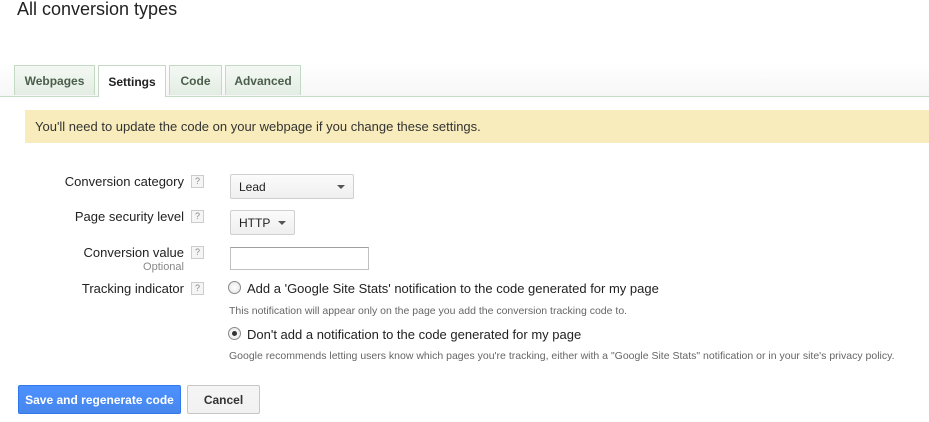 The width and height of the screenshot is (929, 422). What do you see at coordinates (132, 288) in the screenshot?
I see `tracking-indicator-label: Tracking indicator` at bounding box center [132, 288].